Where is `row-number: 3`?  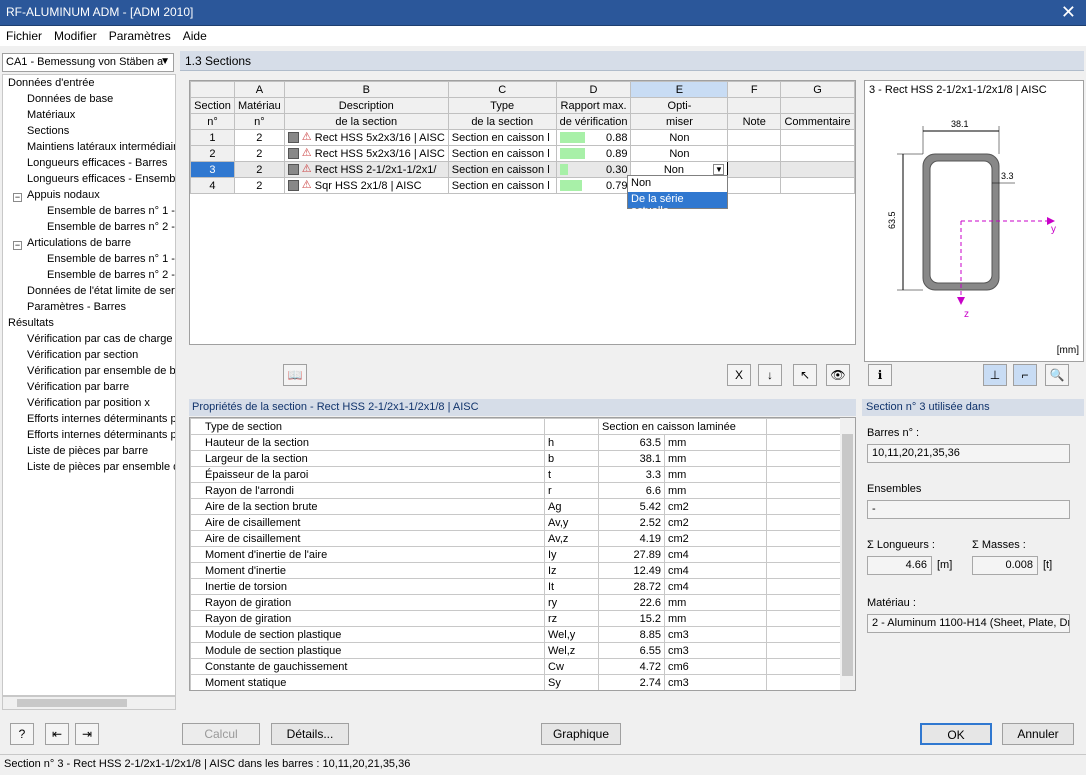 row-number: 3 is located at coordinates (212, 169).